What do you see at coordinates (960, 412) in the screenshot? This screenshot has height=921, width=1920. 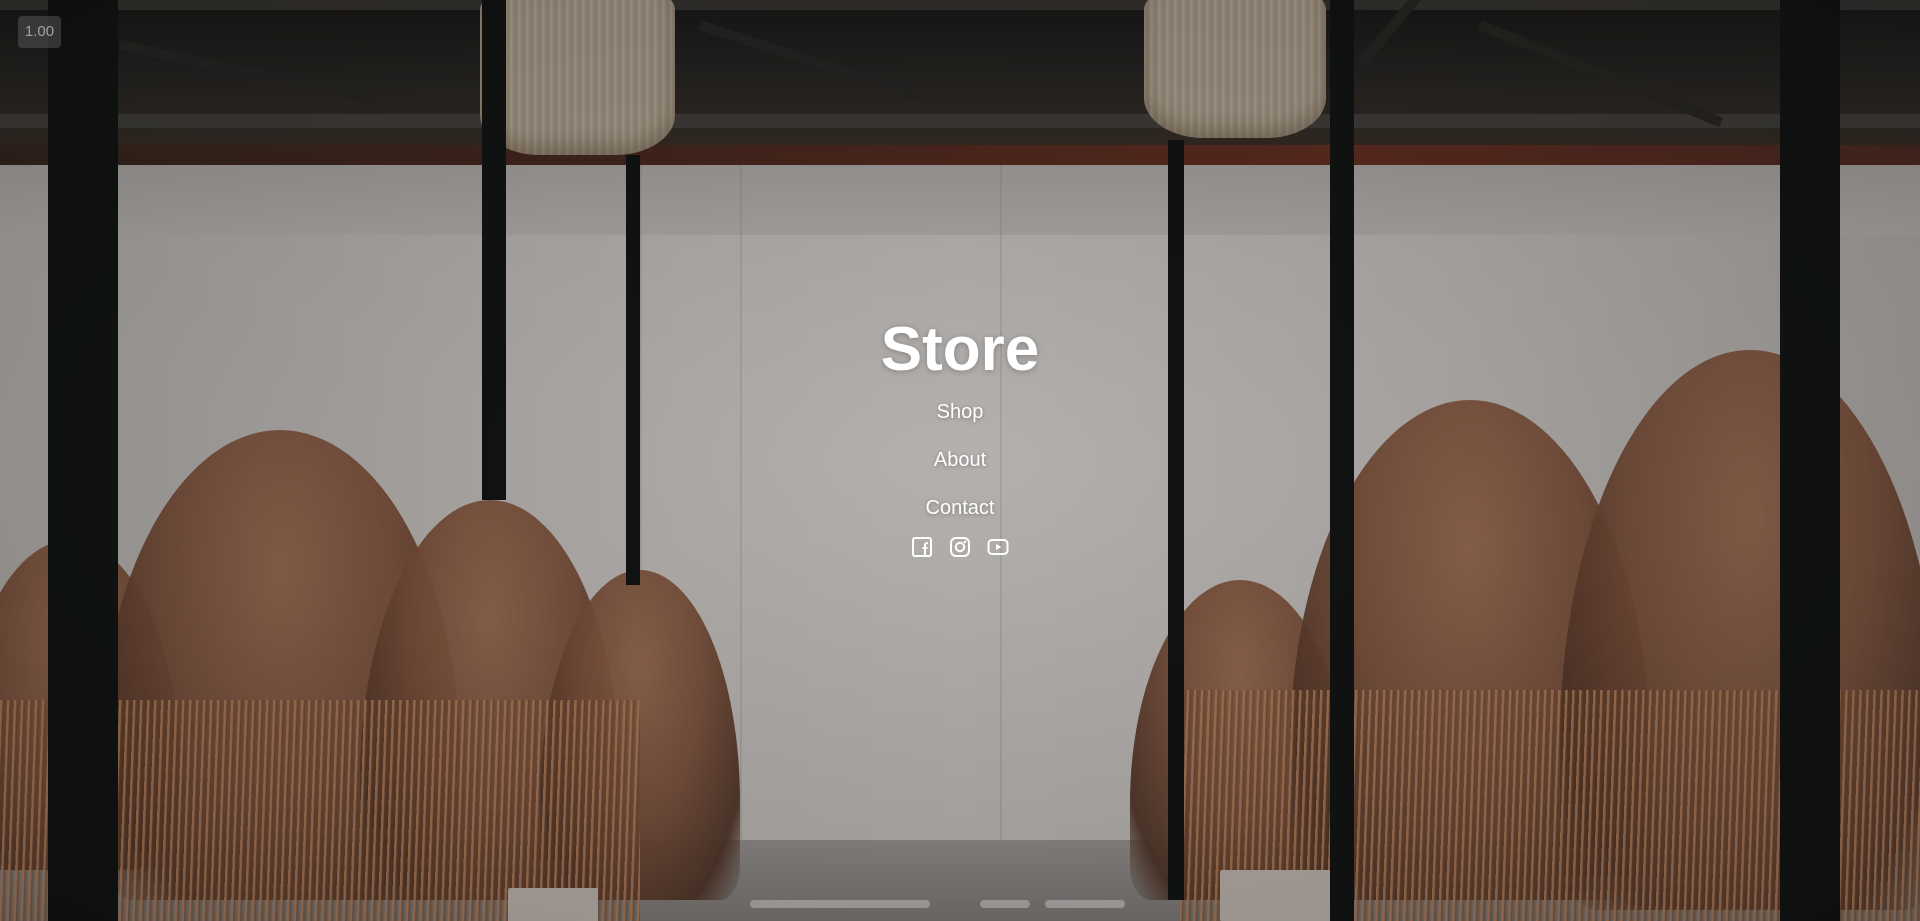 I see `nav-link-shop: Shop` at bounding box center [960, 412].